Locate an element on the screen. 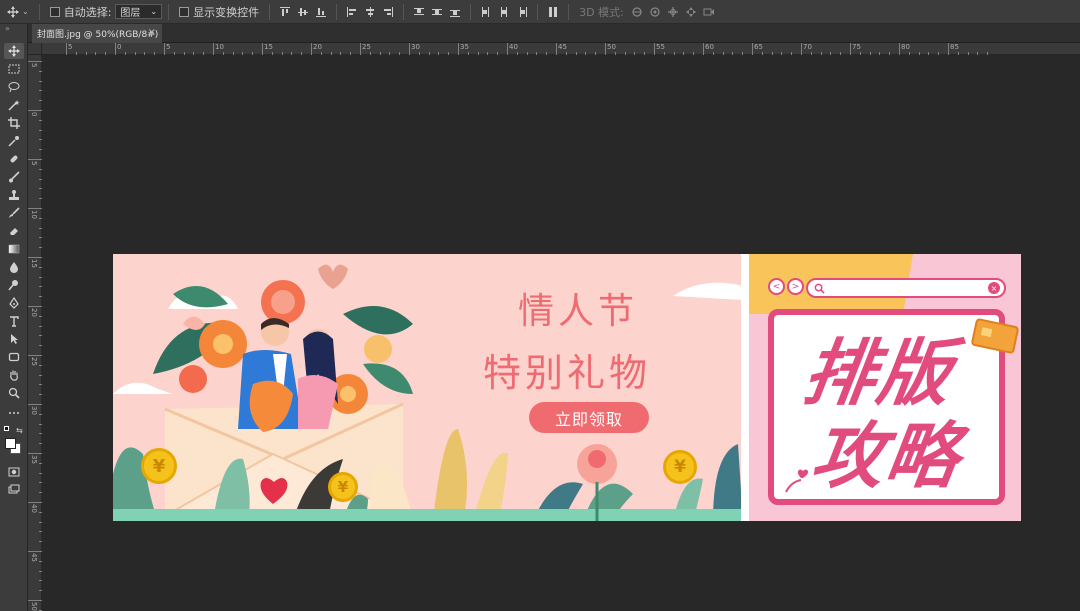 The height and width of the screenshot is (611, 1080). align-bottom-icon is located at coordinates (321, 12).